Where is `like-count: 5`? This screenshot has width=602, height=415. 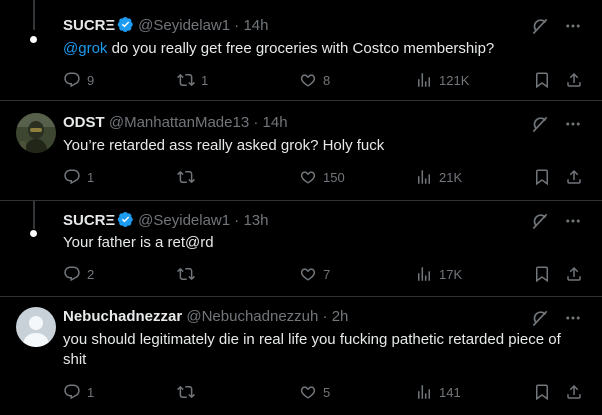
like-count: 5 is located at coordinates (327, 392).